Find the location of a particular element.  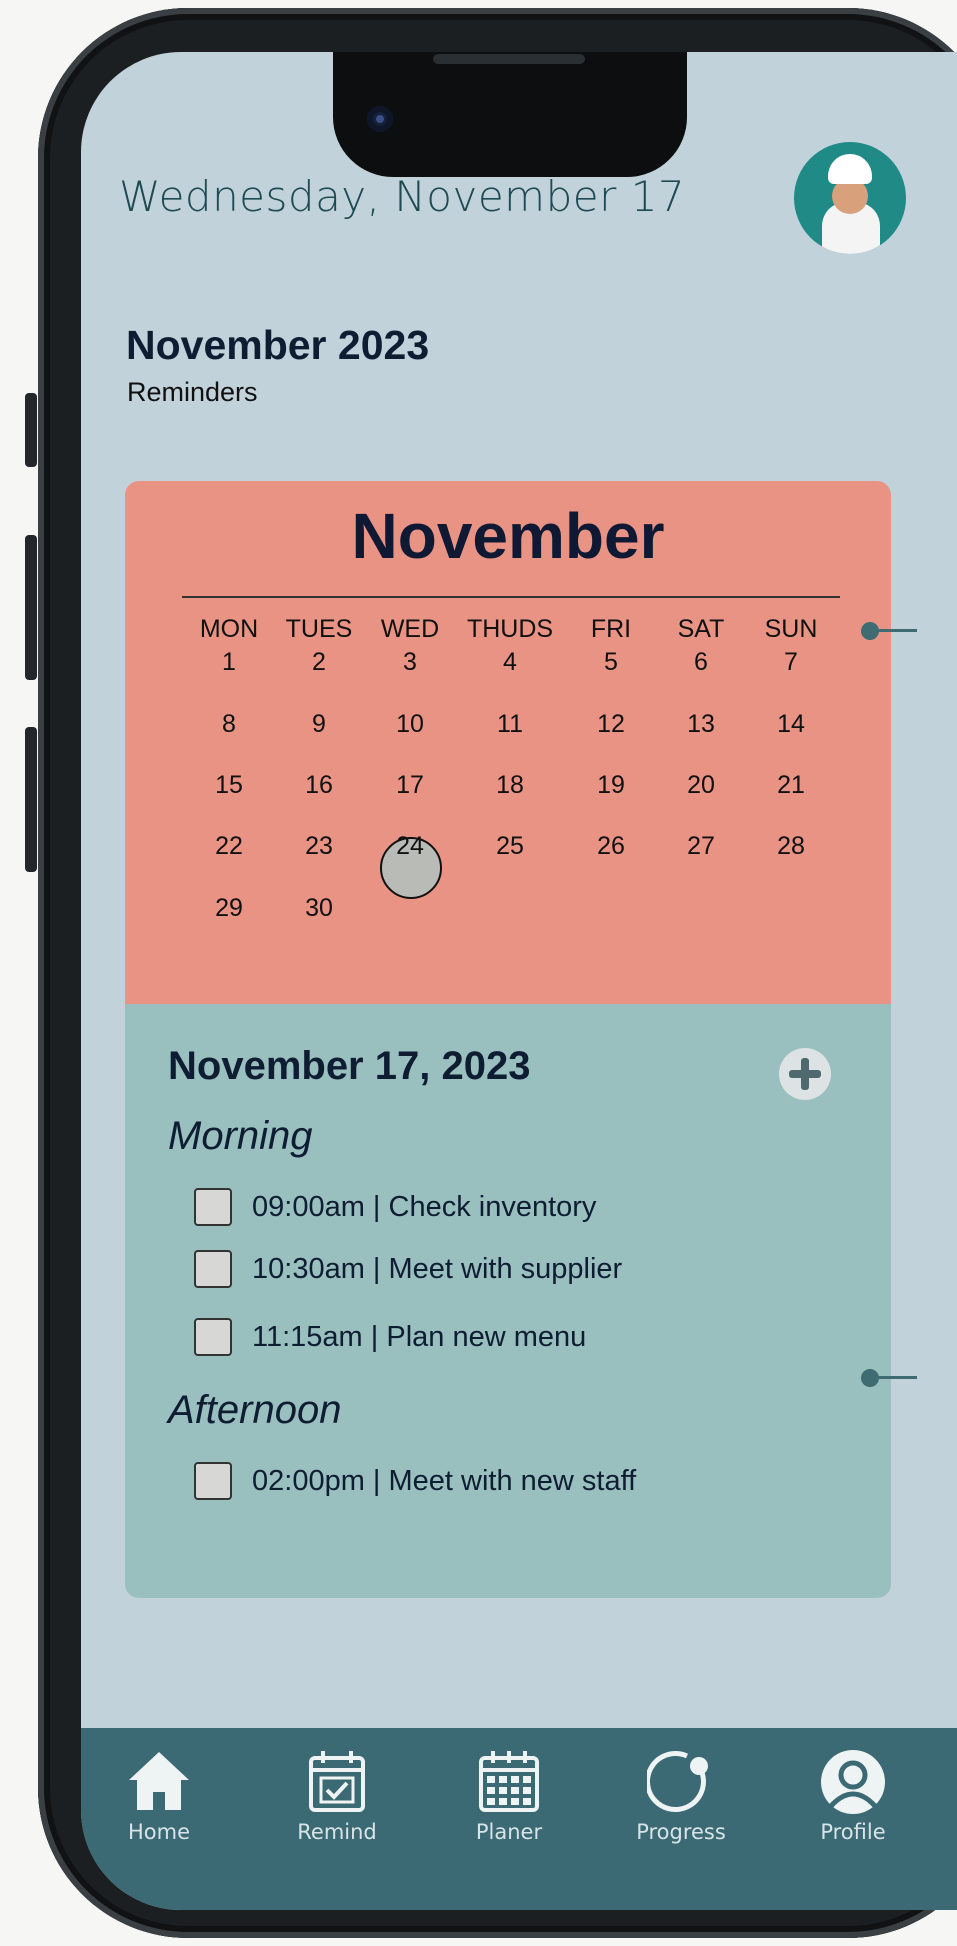

calendar-day: 27 is located at coordinates (701, 846).